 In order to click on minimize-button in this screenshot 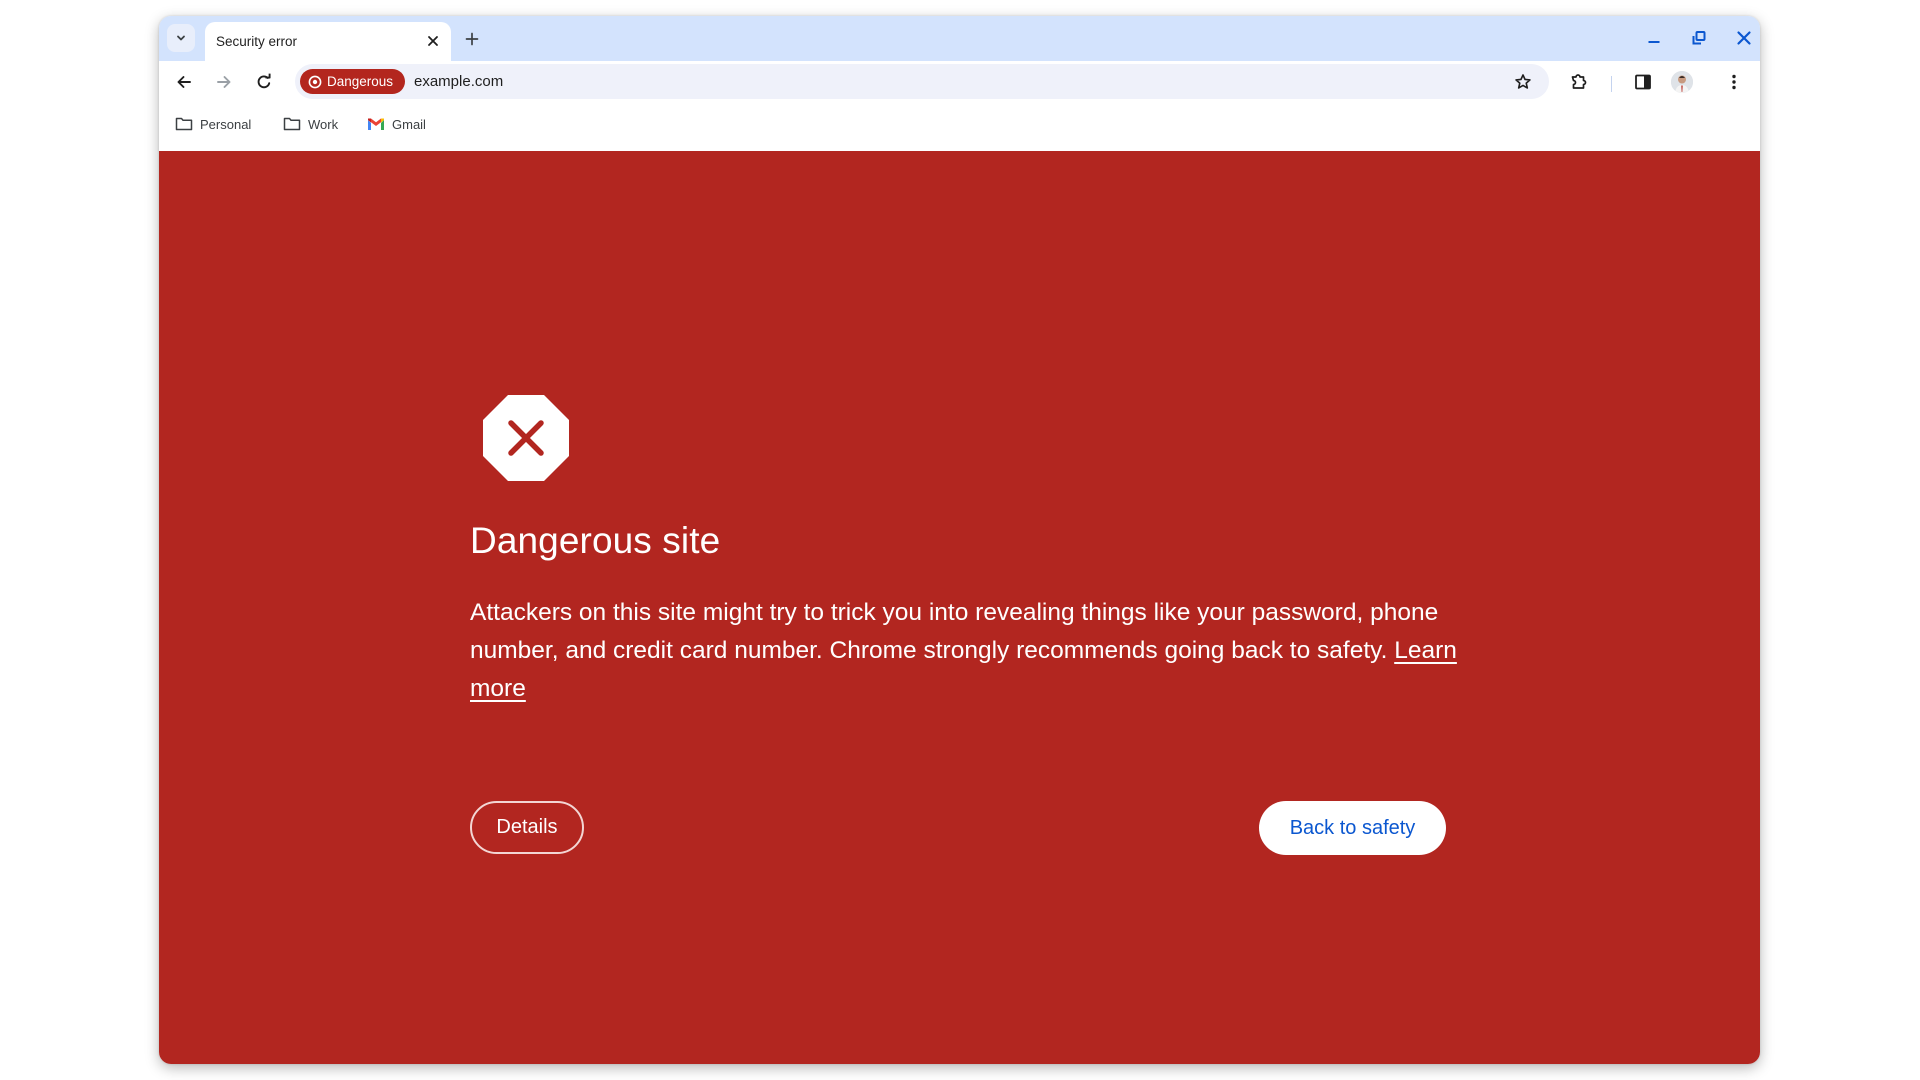, I will do `click(1654, 38)`.